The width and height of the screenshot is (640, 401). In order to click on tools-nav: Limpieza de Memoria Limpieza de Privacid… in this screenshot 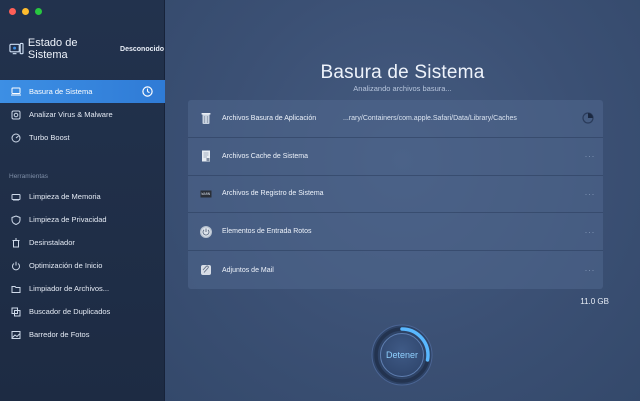, I will do `click(82, 265)`.